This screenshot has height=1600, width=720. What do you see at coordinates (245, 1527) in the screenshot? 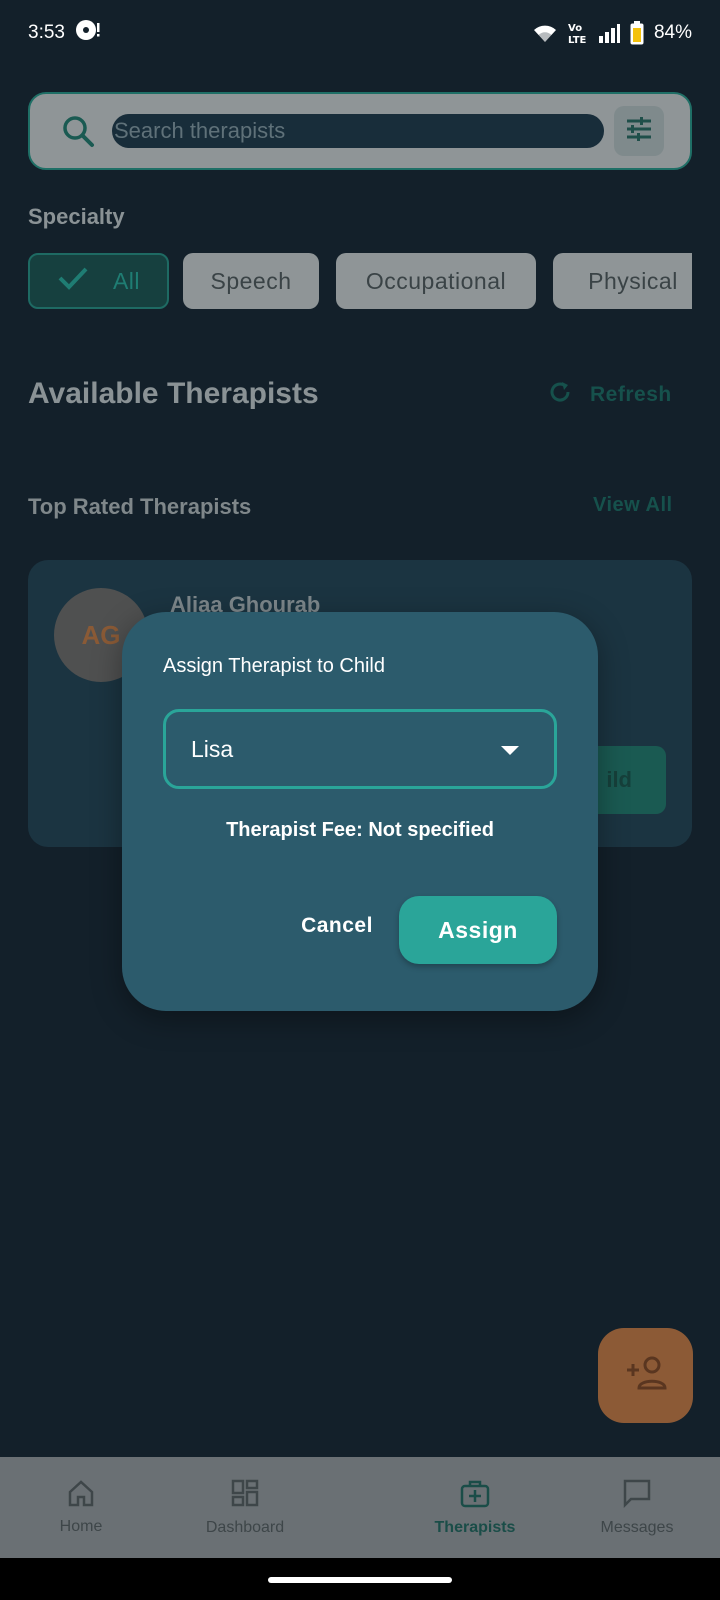
I see `nav-label: Dashboard` at bounding box center [245, 1527].